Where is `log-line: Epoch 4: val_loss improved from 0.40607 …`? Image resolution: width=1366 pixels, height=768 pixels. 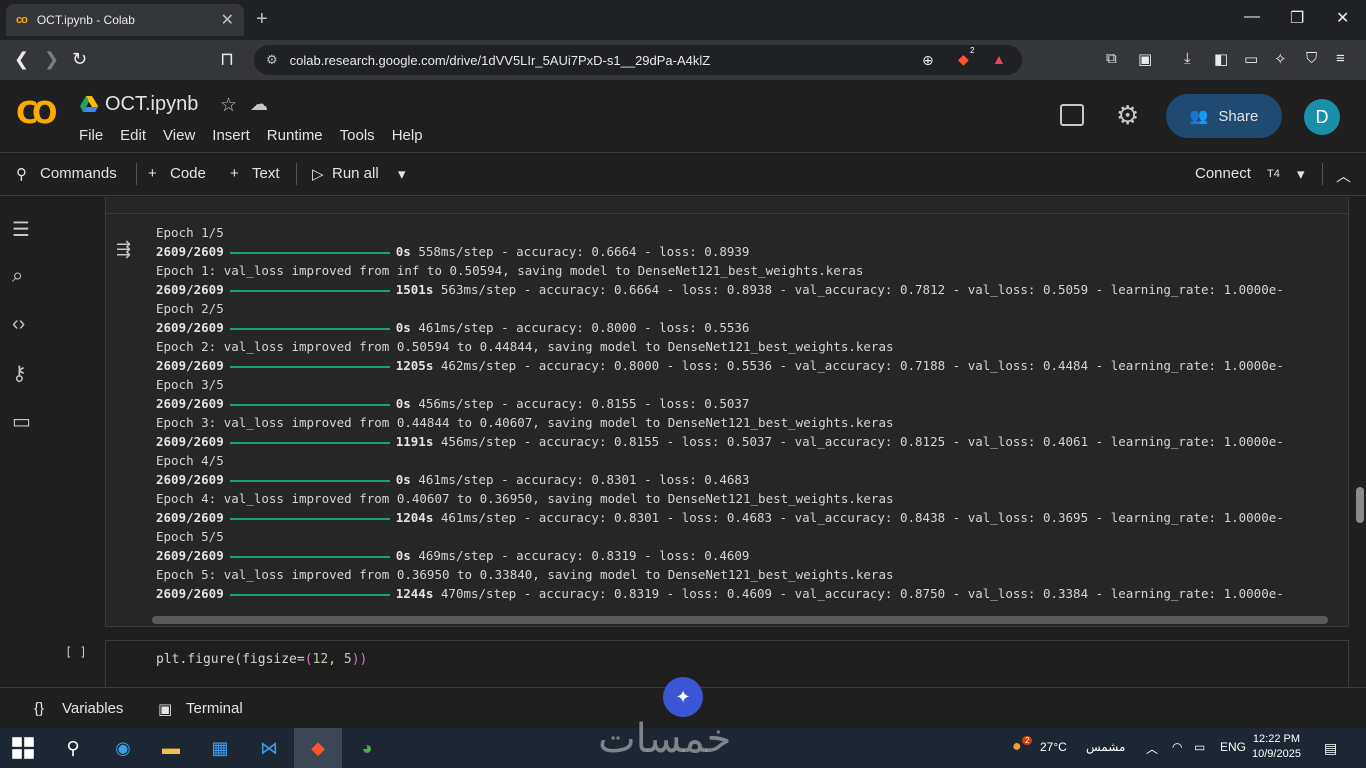
log-line: Epoch 4: val_loss improved from 0.40607 … is located at coordinates (525, 498).